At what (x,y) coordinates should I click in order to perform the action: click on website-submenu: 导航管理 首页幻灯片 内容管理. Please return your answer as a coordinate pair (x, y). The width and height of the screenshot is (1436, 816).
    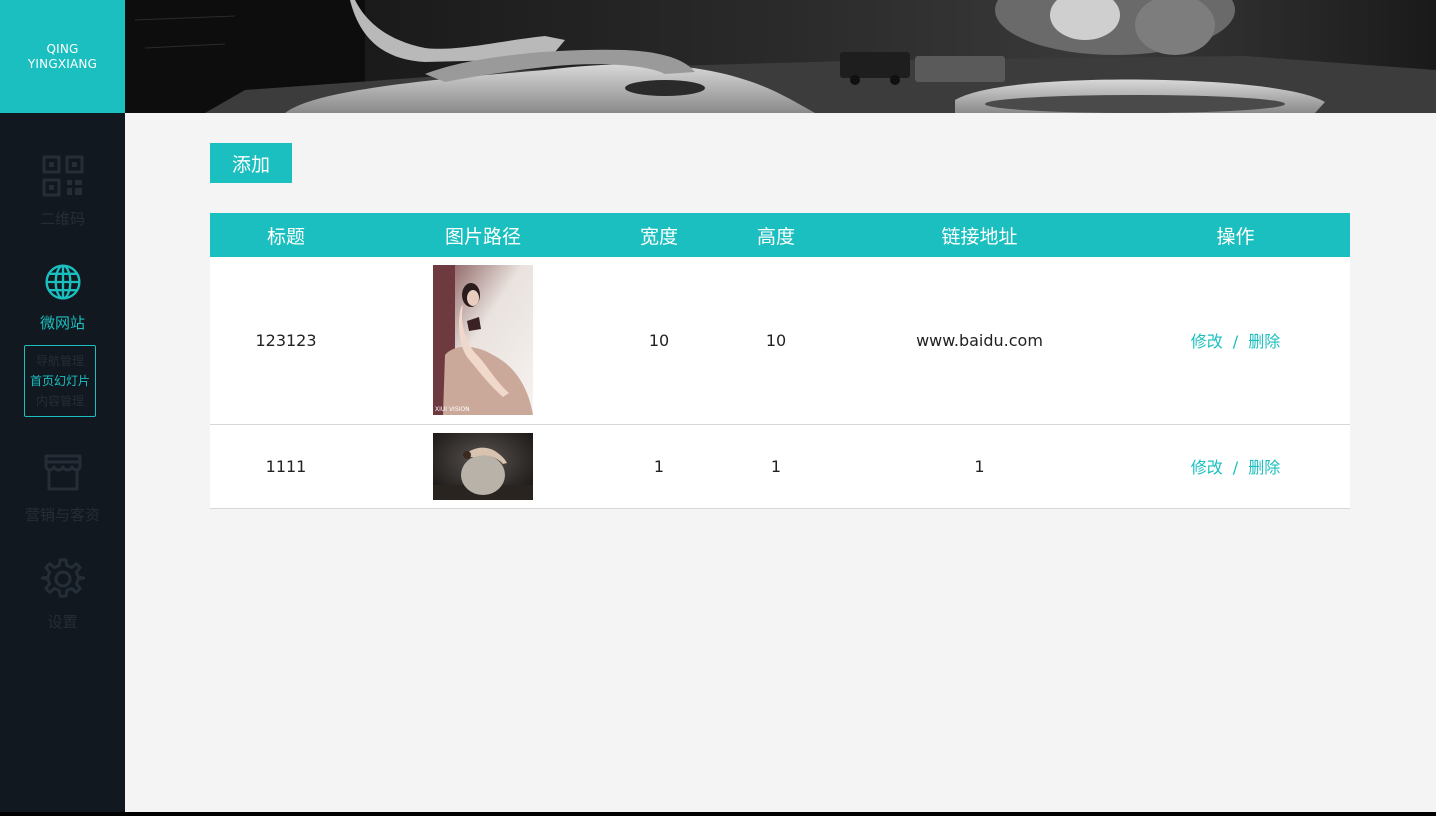
    Looking at the image, I should click on (60, 381).